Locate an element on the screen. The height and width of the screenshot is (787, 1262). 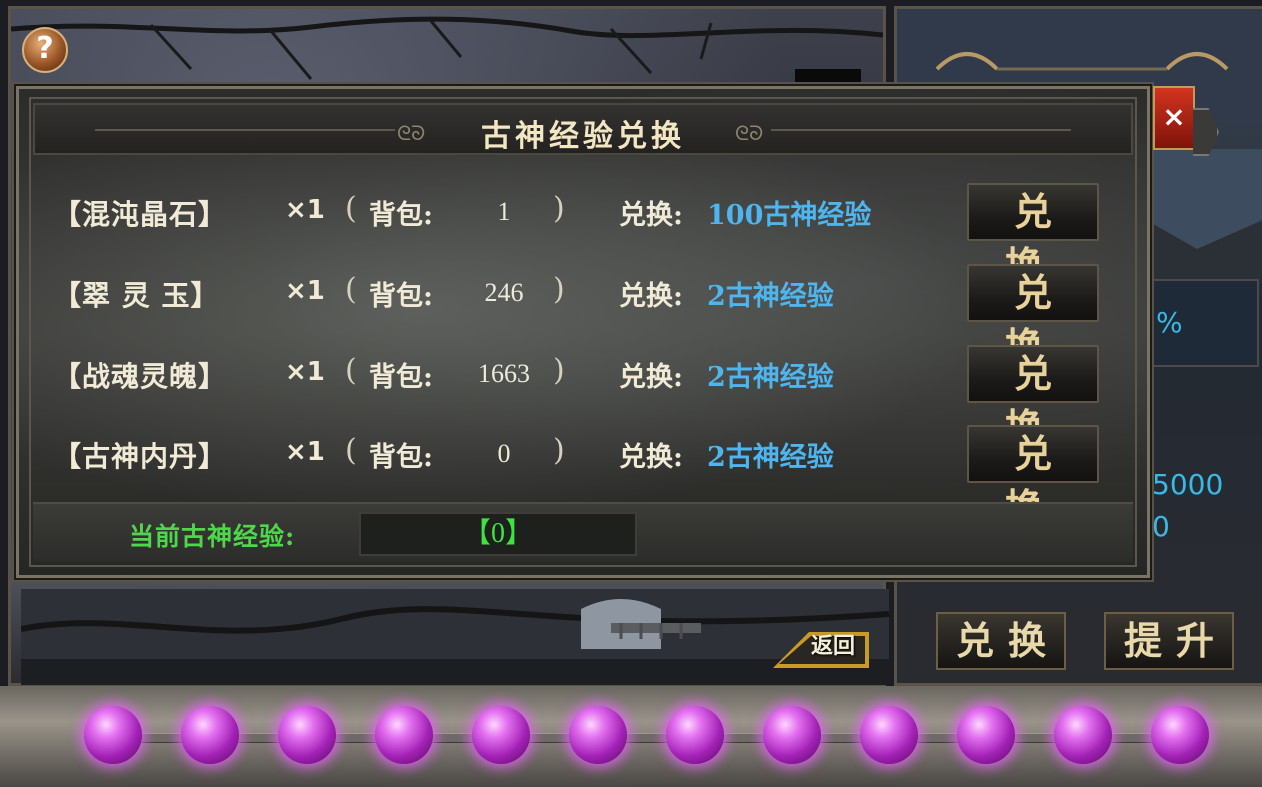
back-button-label: 返回 is located at coordinates (832, 646).